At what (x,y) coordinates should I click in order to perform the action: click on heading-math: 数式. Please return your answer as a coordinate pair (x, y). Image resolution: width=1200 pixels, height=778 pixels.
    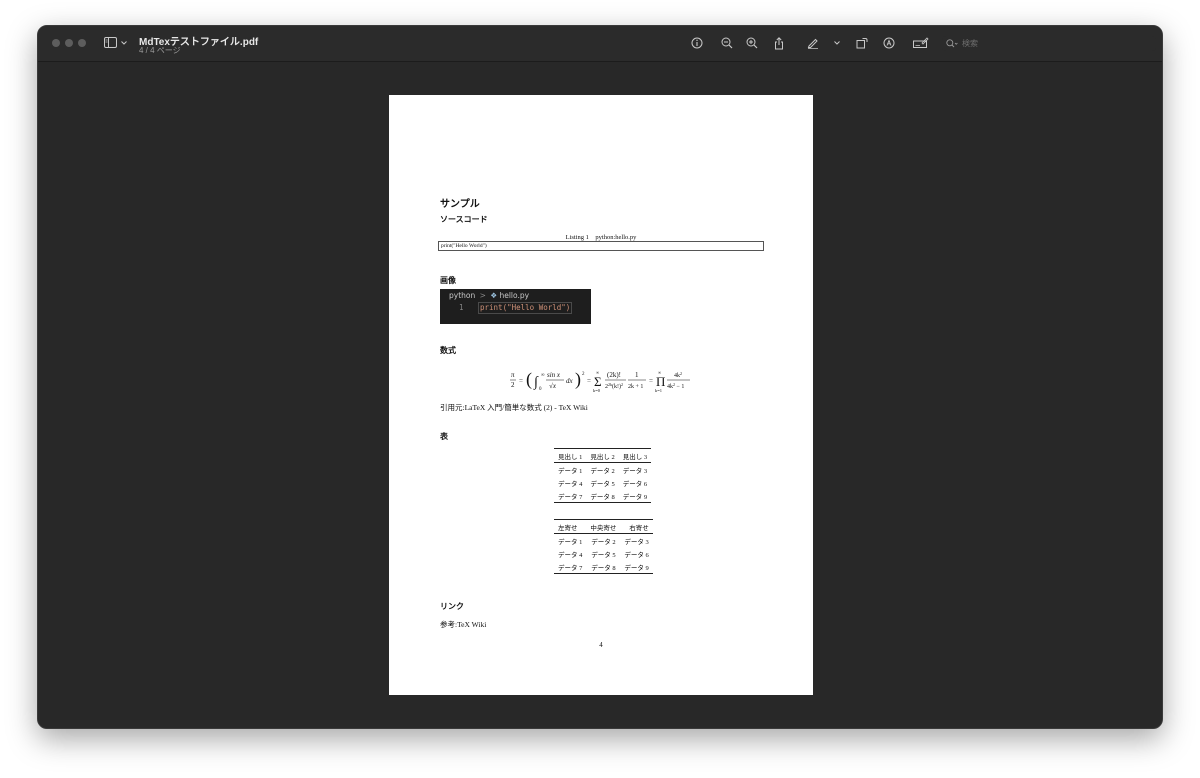
    Looking at the image, I should click on (448, 350).